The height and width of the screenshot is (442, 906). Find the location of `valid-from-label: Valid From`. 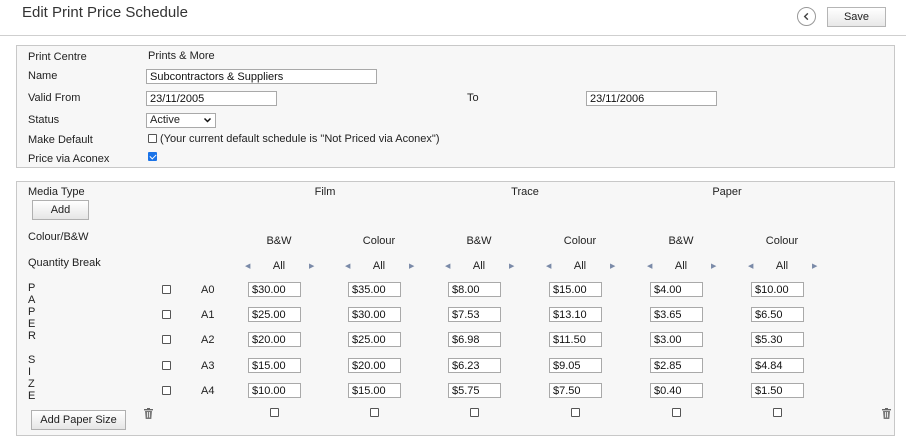

valid-from-label: Valid From is located at coordinates (54, 98).